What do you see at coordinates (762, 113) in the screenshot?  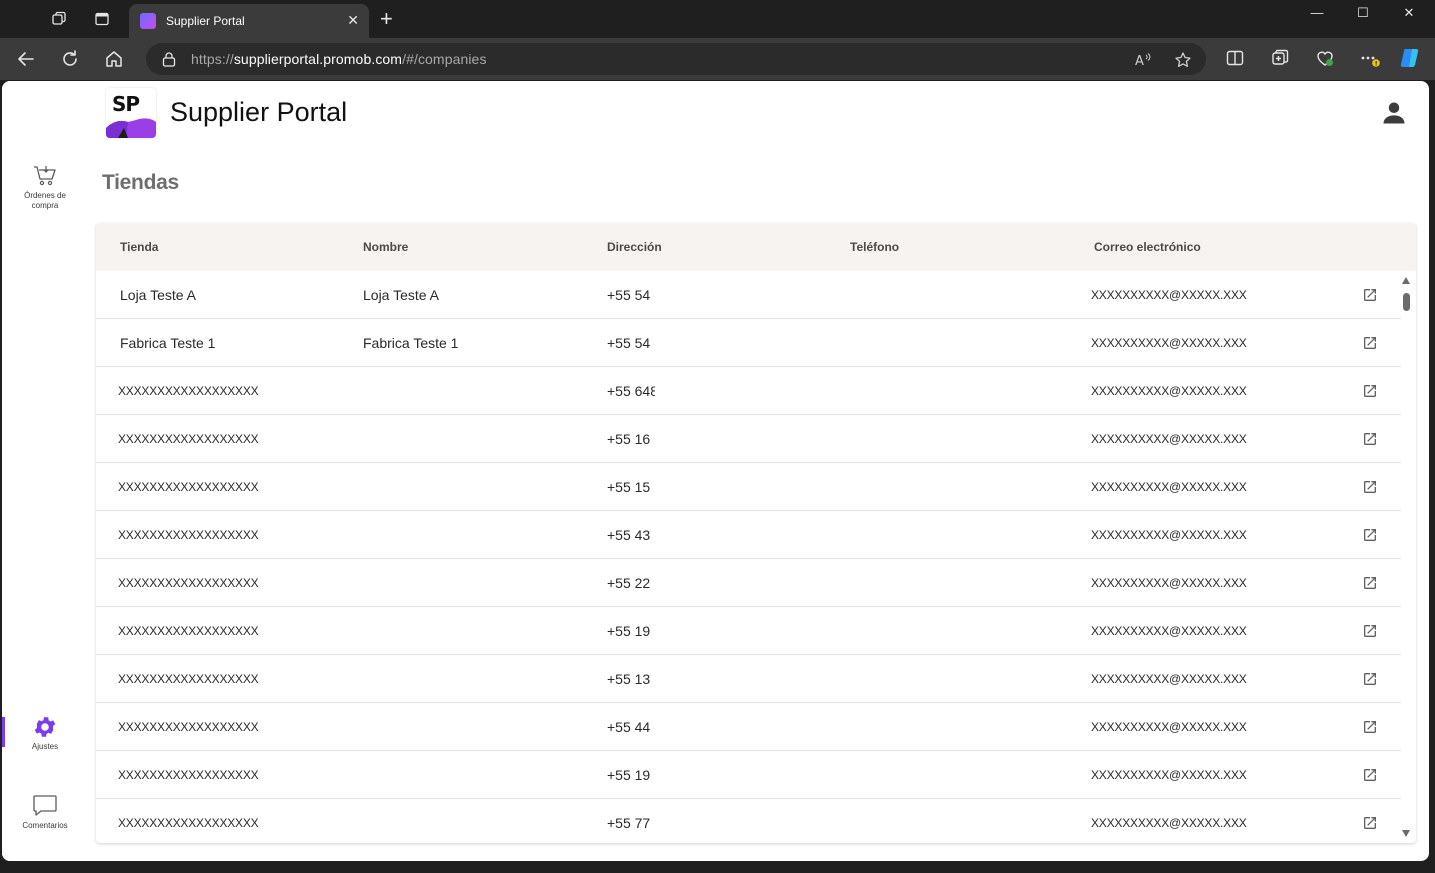 I see `app-header: SP Supplier Portal` at bounding box center [762, 113].